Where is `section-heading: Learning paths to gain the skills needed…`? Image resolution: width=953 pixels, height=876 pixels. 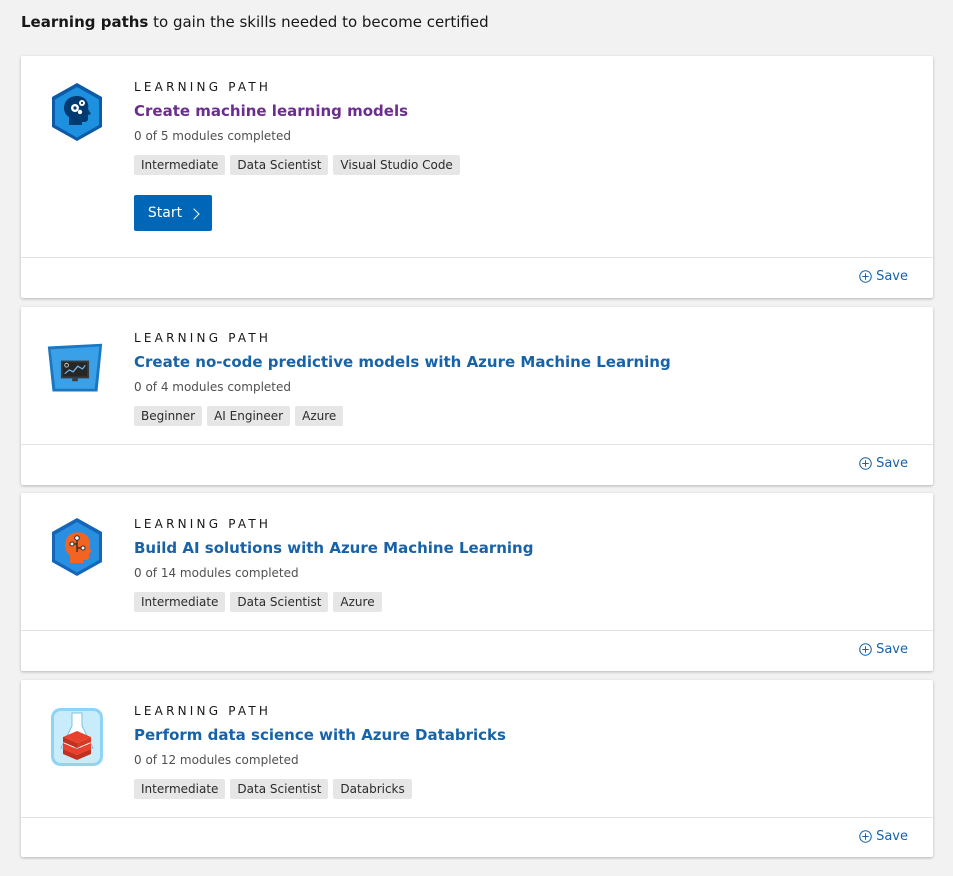 section-heading: Learning paths to gain the skills needed… is located at coordinates (255, 22).